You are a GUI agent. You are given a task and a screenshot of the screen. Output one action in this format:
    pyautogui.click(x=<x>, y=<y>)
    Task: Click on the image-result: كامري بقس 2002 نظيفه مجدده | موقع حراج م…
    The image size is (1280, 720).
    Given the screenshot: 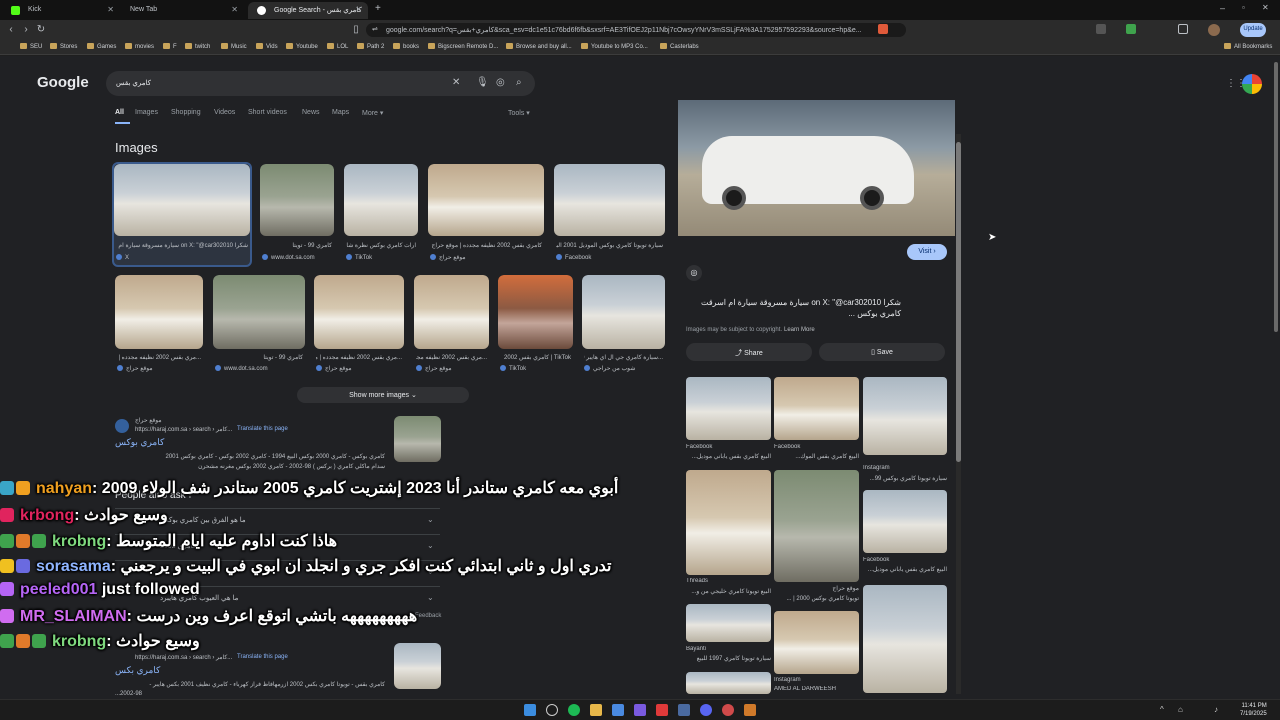 What is the action you would take?
    pyautogui.click(x=486, y=215)
    